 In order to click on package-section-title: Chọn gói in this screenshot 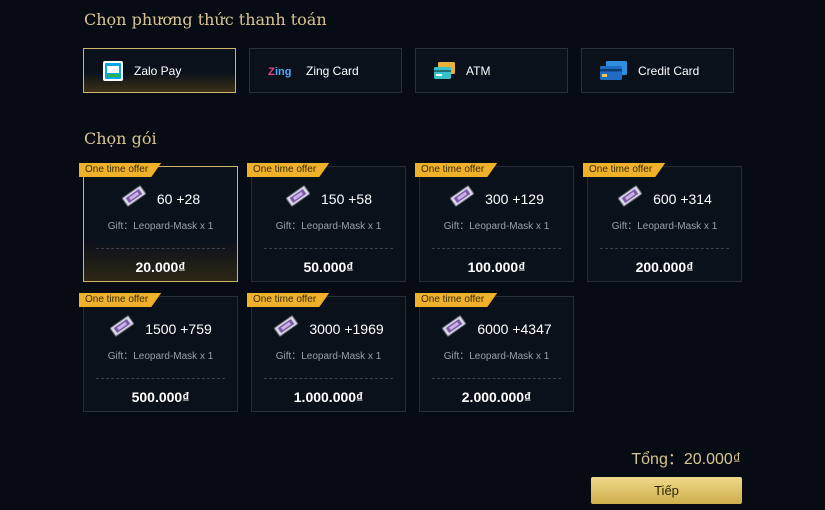, I will do `click(120, 138)`.